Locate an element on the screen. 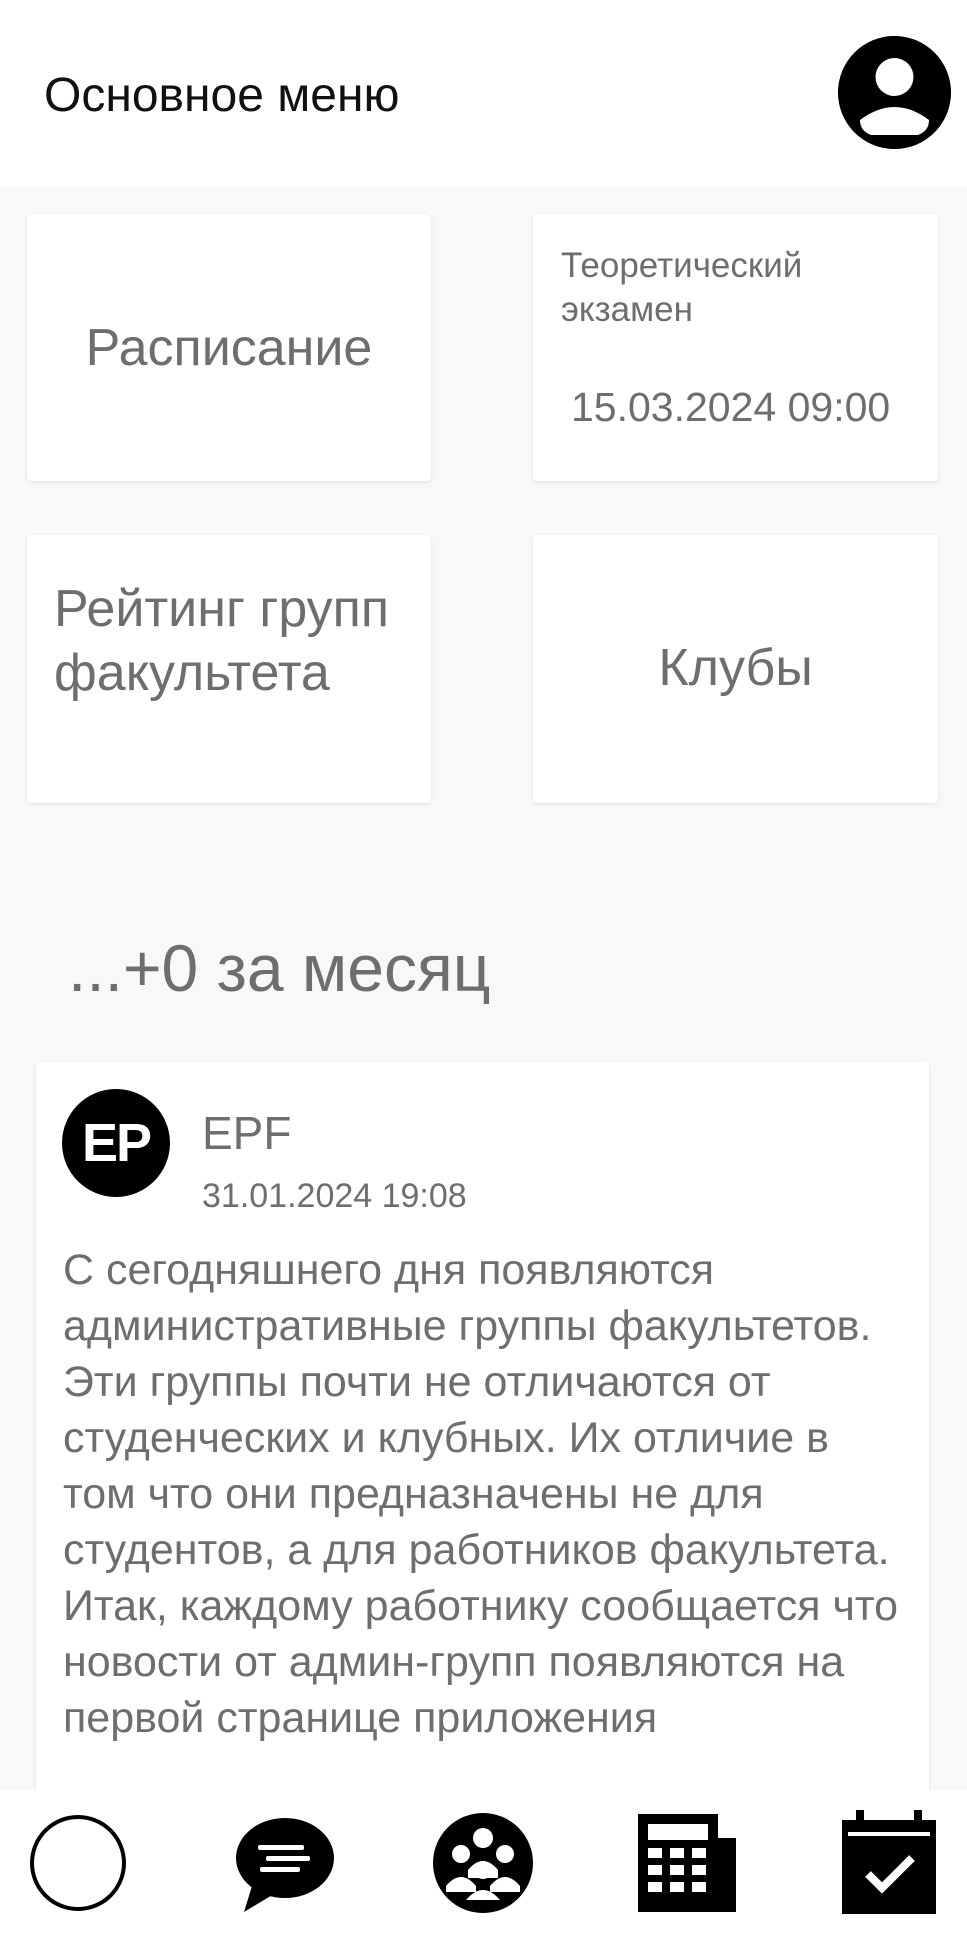 The width and height of the screenshot is (967, 1940). app-header: Основное меню is located at coordinates (483, 93).